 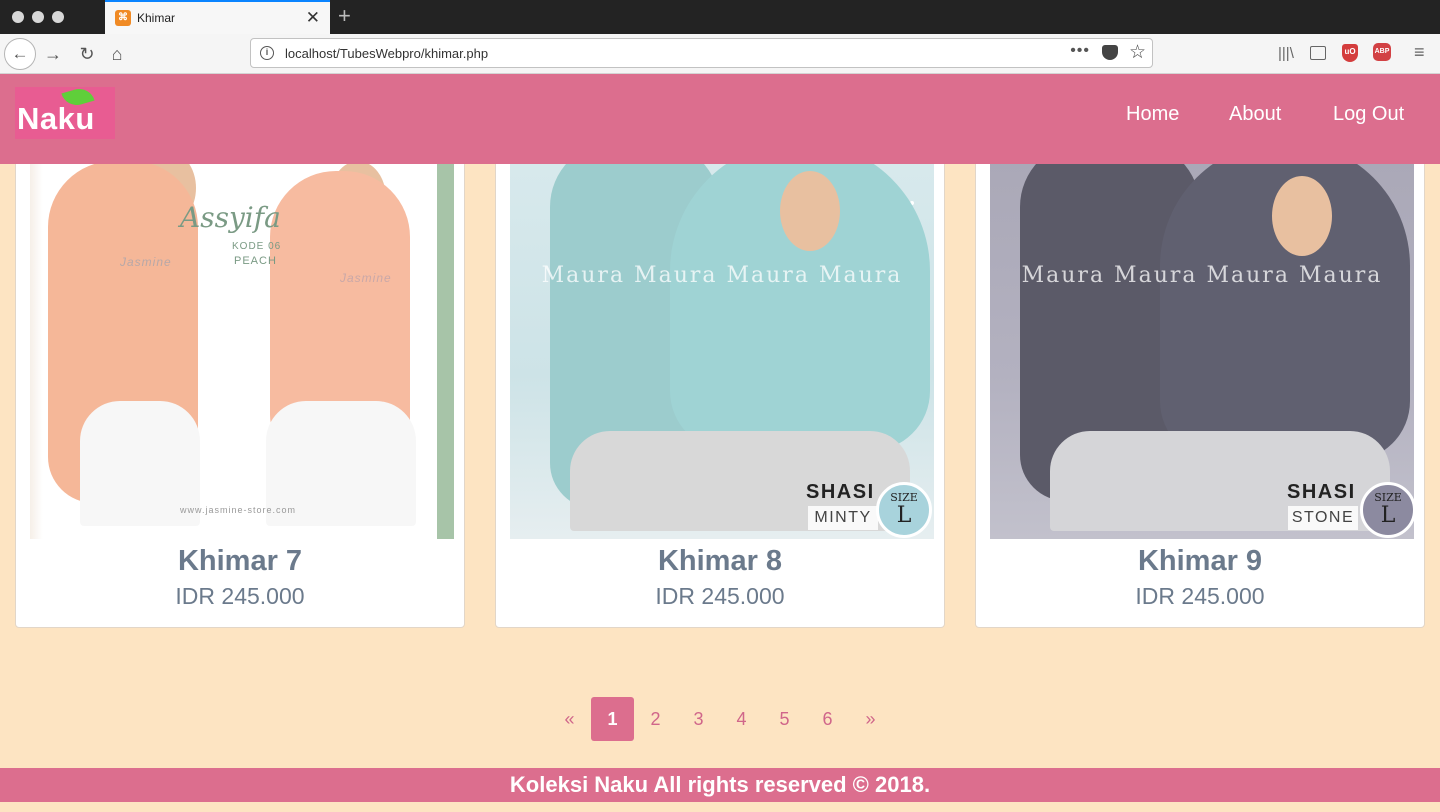 What do you see at coordinates (843, 518) in the screenshot?
I see `color-label: MINTY` at bounding box center [843, 518].